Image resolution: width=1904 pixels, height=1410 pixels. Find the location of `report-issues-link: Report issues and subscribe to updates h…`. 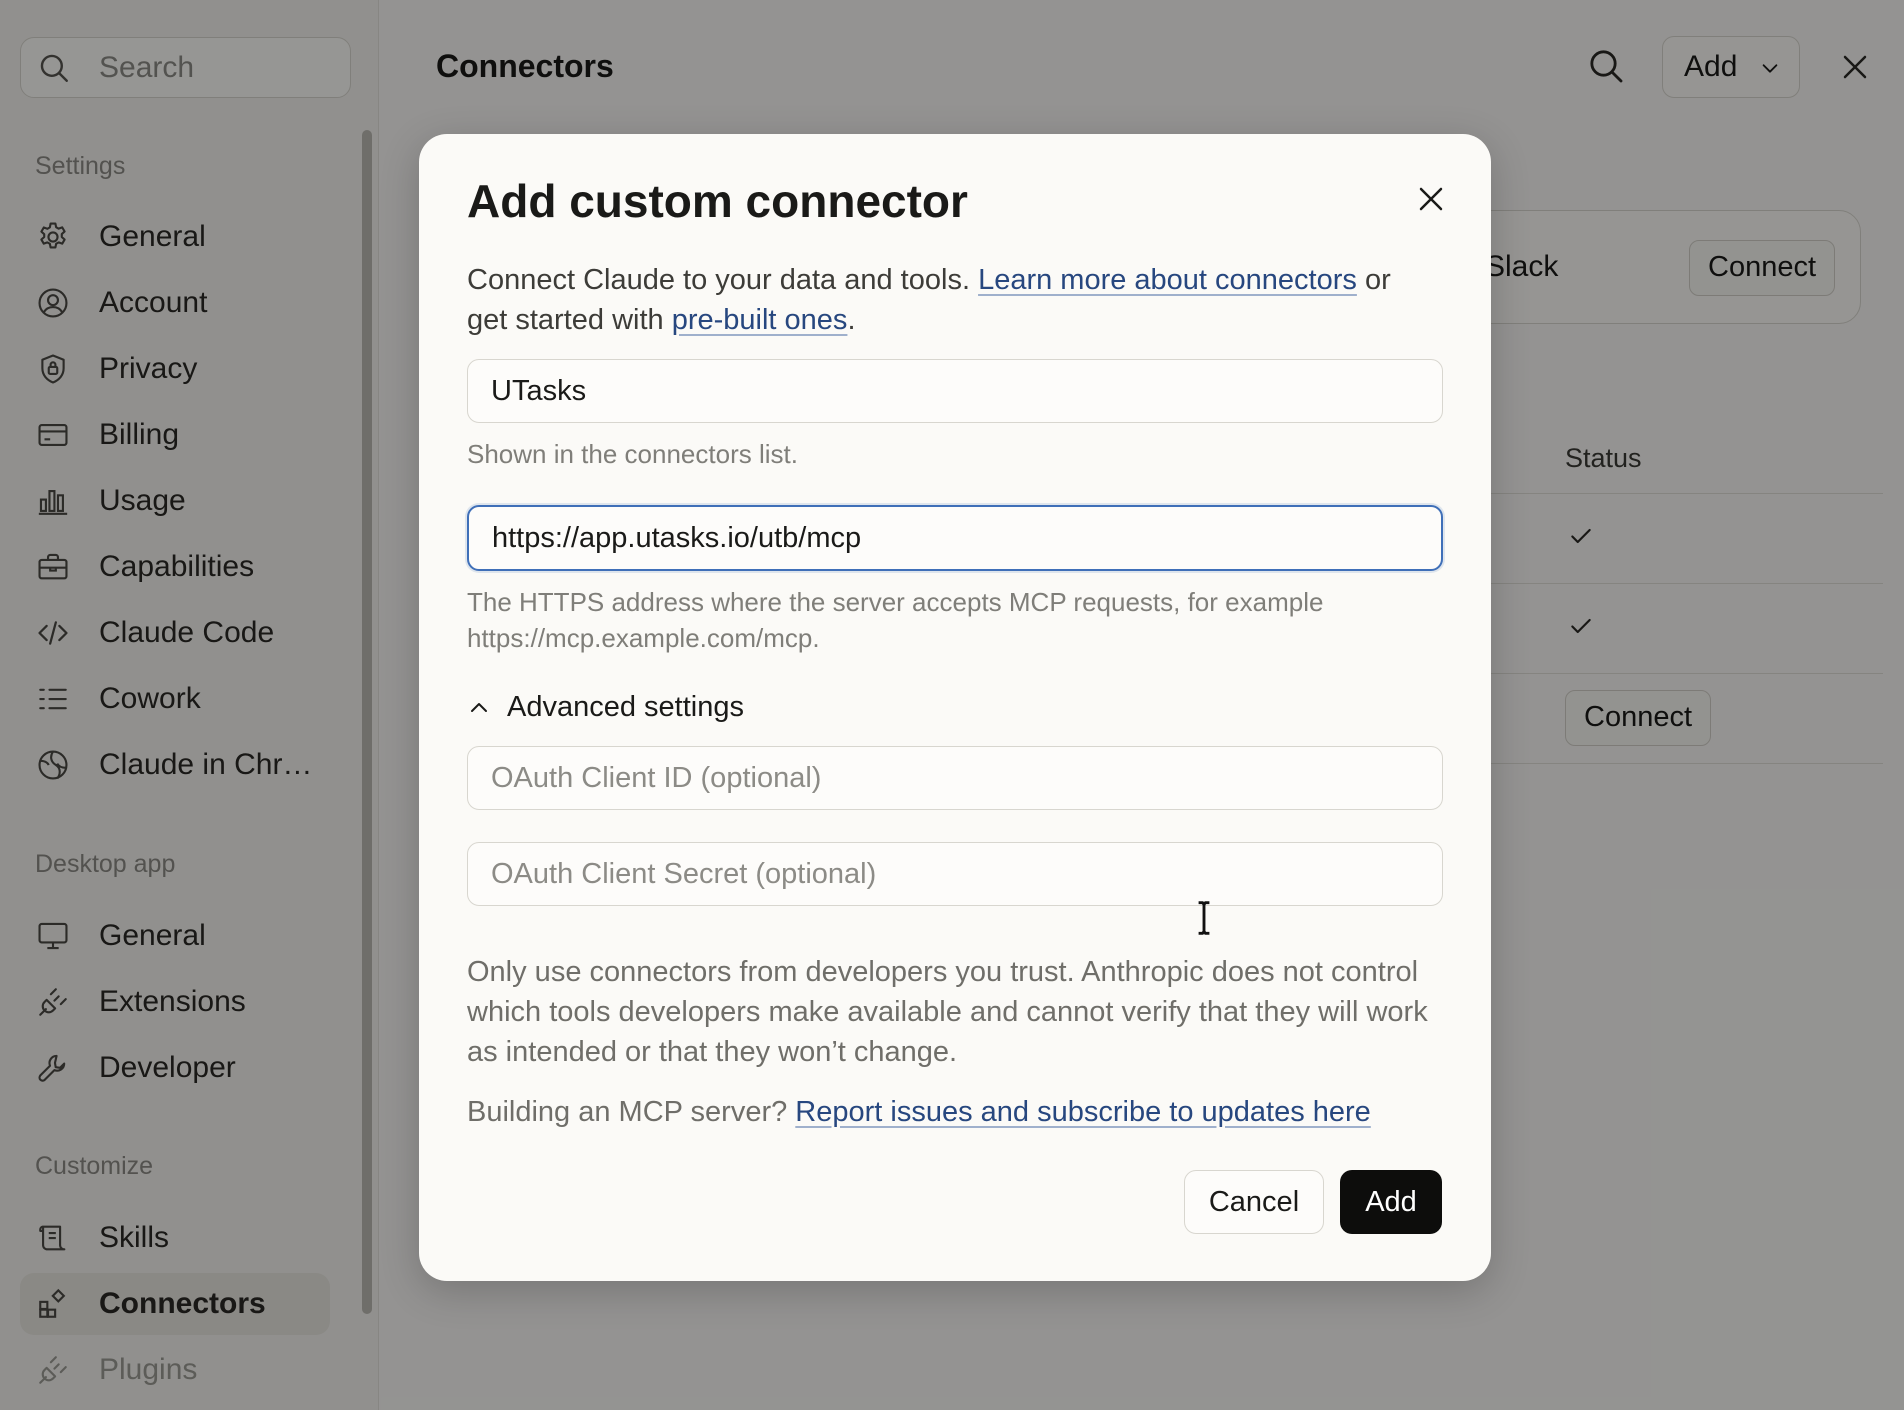

report-issues-link: Report issues and subscribe to updates h… is located at coordinates (1083, 1112).